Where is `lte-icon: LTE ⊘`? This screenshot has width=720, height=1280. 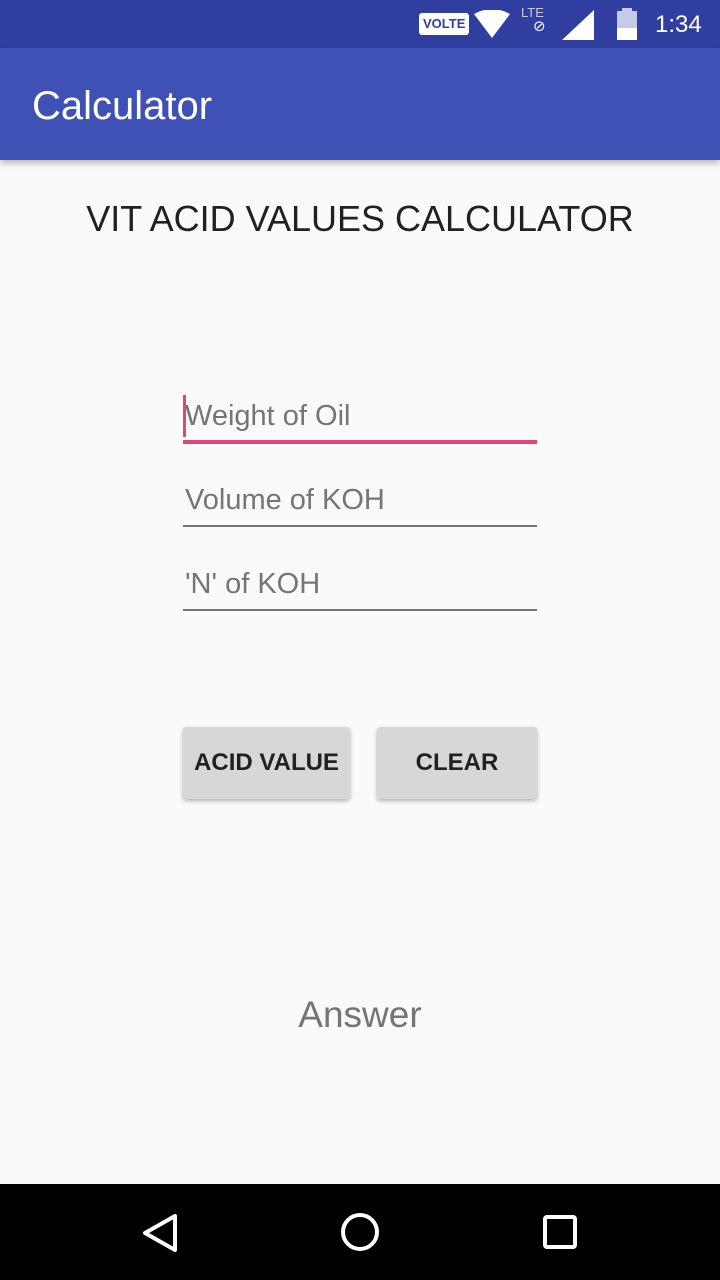 lte-icon: LTE ⊘ is located at coordinates (533, 20).